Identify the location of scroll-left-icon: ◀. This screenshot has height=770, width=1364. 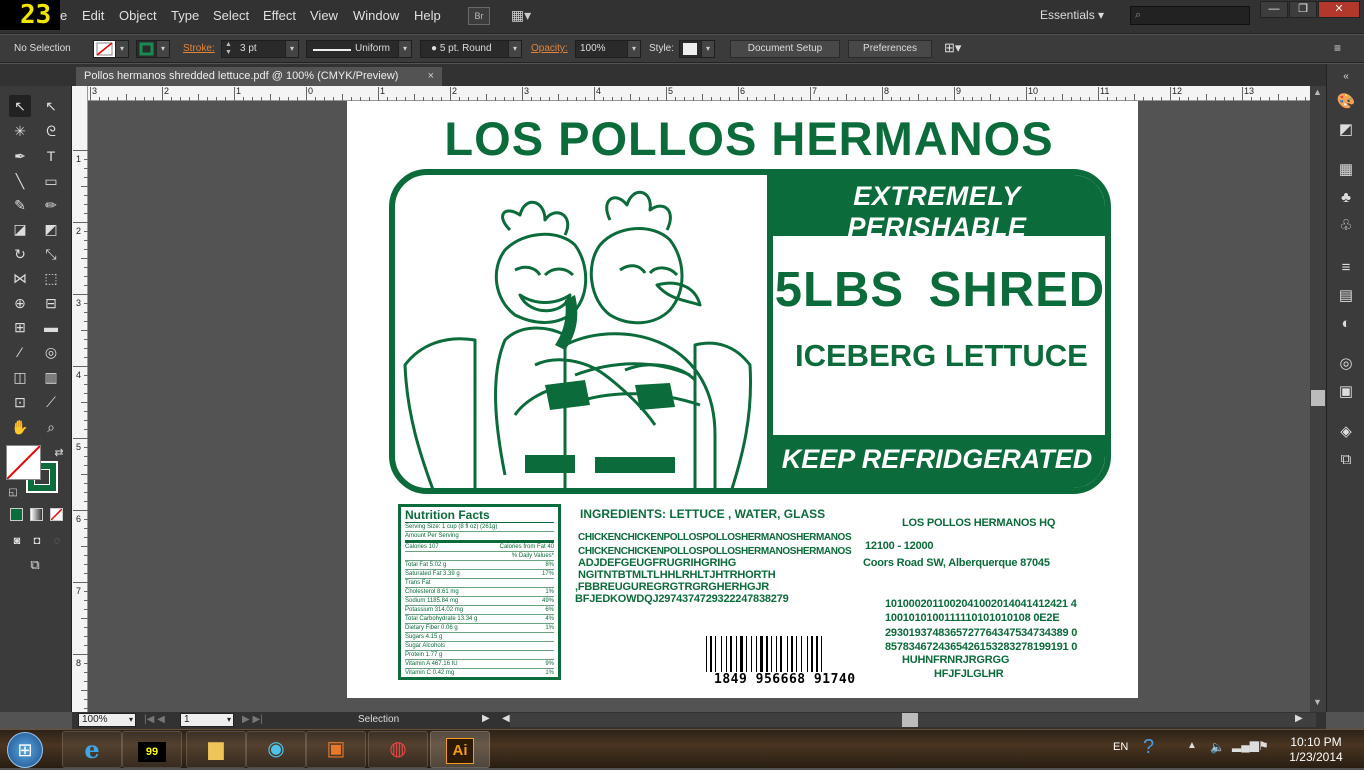
(506, 718).